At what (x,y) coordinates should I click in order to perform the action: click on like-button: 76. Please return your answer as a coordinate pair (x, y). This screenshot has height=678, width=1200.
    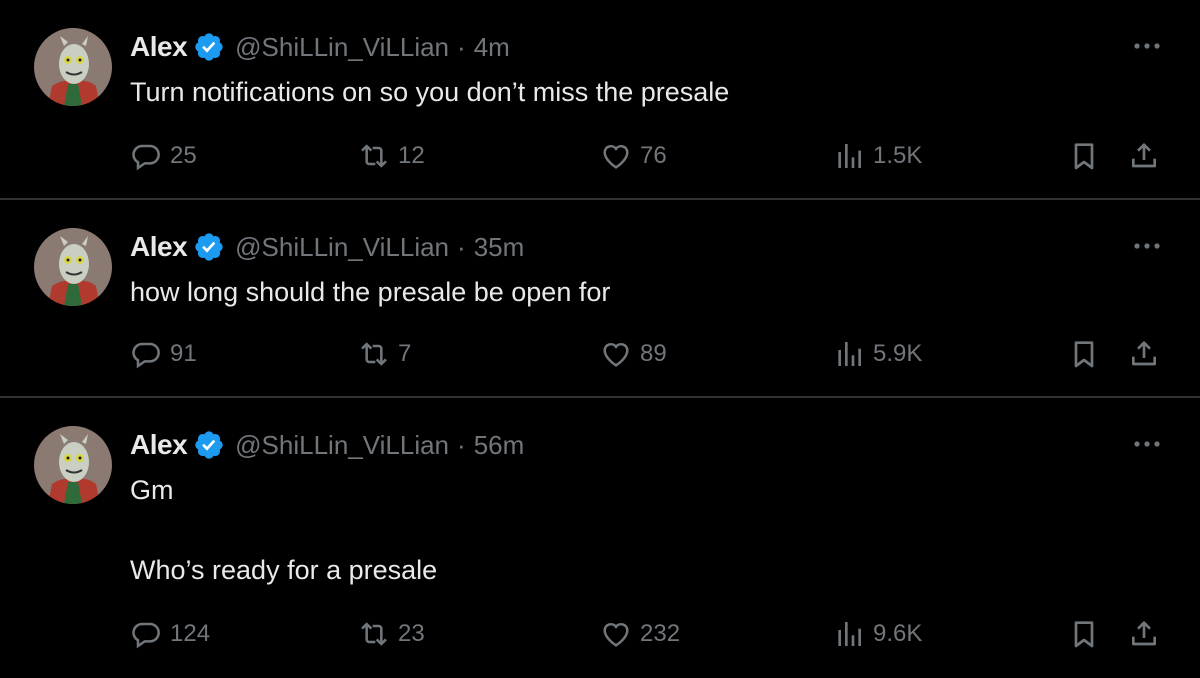
    Looking at the image, I should click on (633, 156).